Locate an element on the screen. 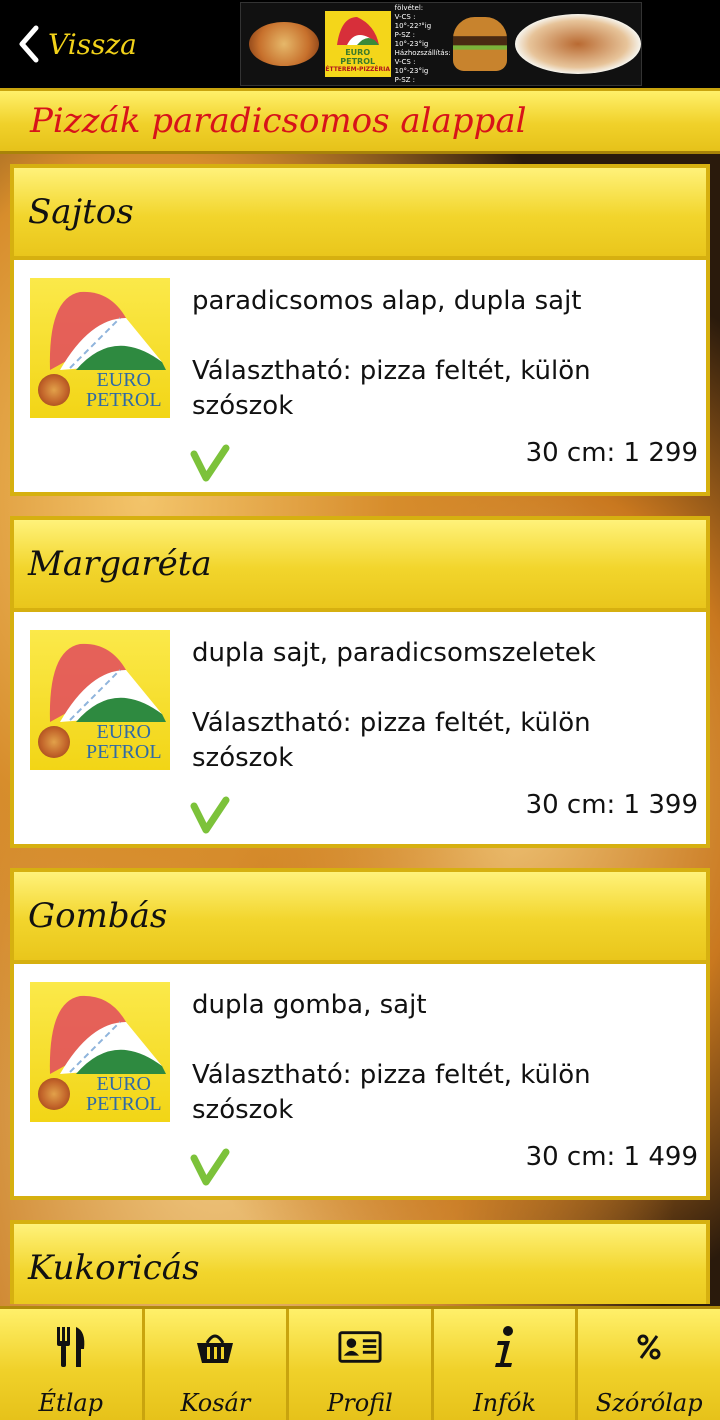 Image resolution: width=720 pixels, height=1420 pixels. page-title: Pizzák paradicsomos alappal is located at coordinates (278, 121).